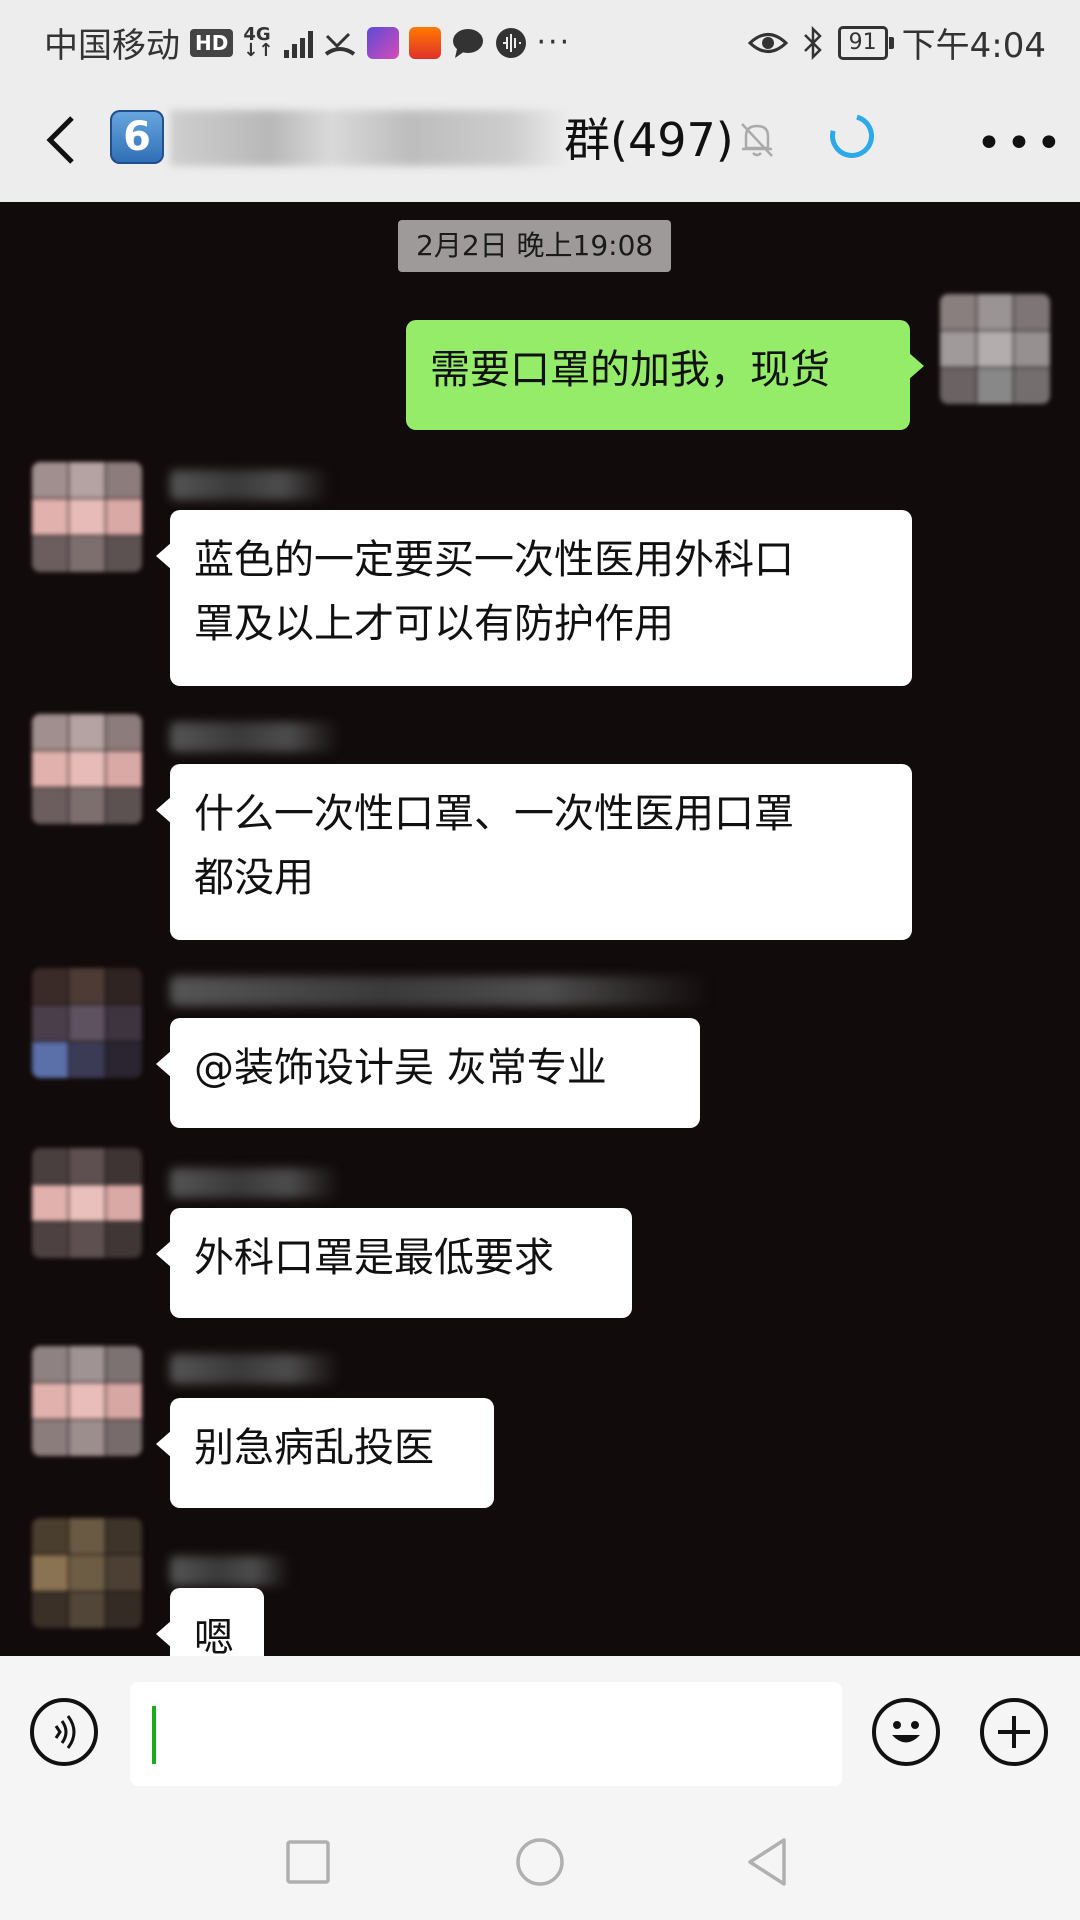  I want to click on message-bubble: 外科口罩是最低要求, so click(394, 1263).